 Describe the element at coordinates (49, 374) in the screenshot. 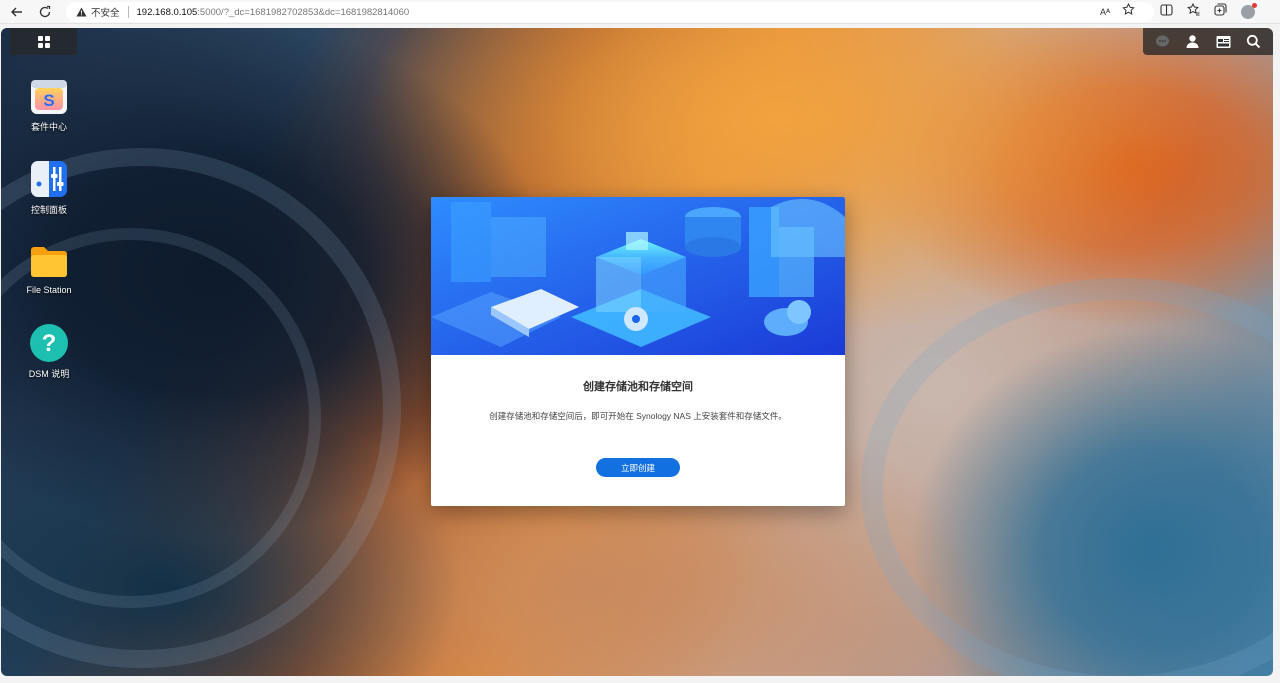

I see `desktop-icon-label: DSM 说明` at that location.